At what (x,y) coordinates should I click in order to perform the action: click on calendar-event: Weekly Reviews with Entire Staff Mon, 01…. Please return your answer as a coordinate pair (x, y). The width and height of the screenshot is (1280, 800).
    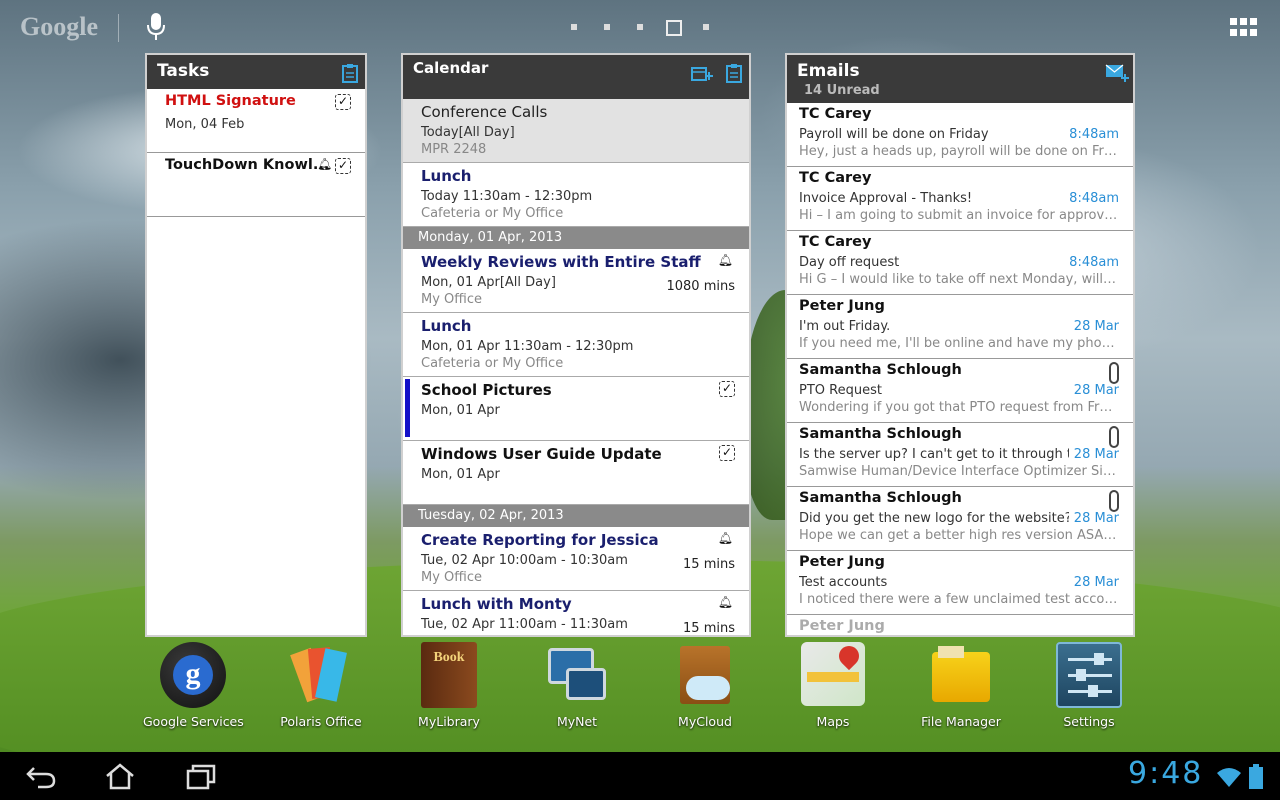
    Looking at the image, I should click on (576, 281).